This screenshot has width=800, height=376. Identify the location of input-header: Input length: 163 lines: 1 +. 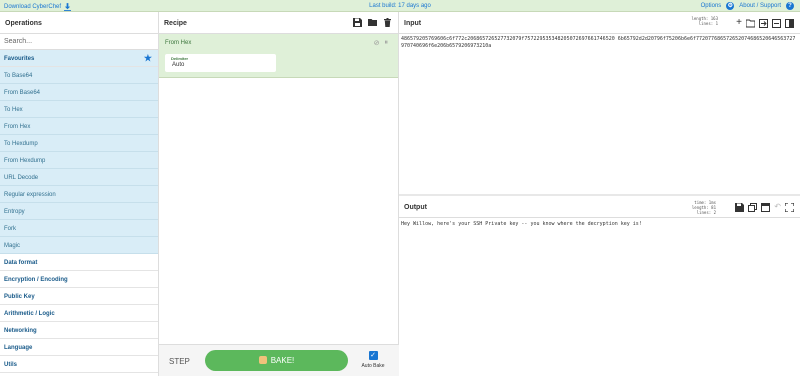
(599, 23).